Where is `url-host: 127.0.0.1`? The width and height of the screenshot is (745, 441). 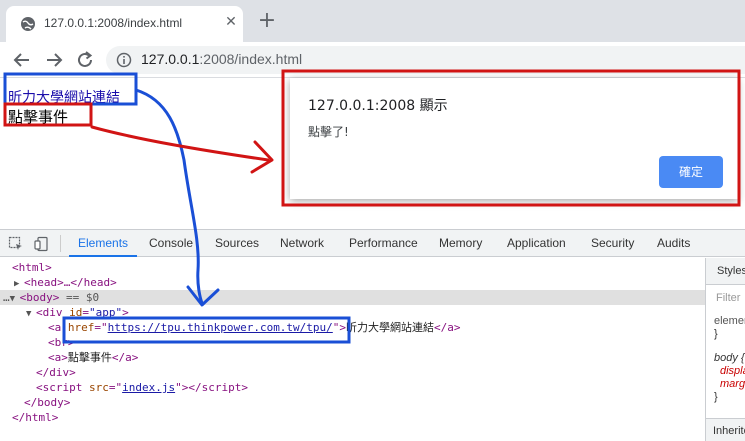 url-host: 127.0.0.1 is located at coordinates (170, 59).